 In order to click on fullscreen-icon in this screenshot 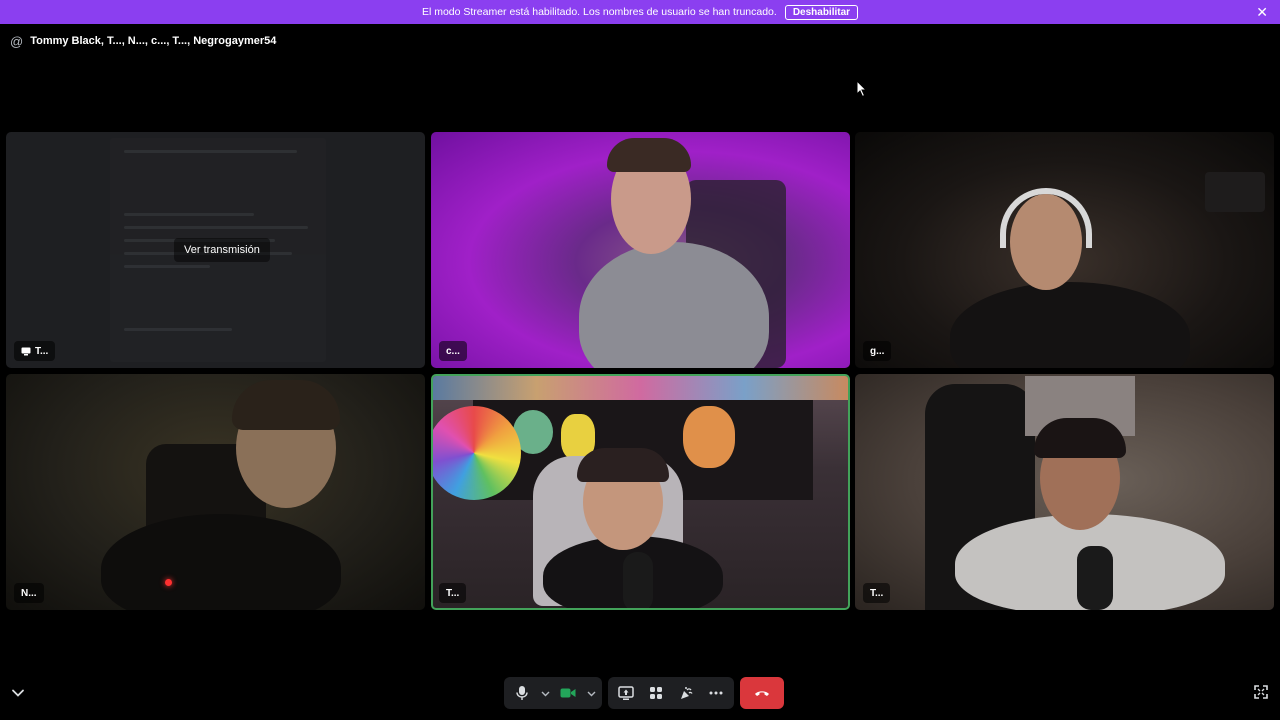, I will do `click(1261, 692)`.